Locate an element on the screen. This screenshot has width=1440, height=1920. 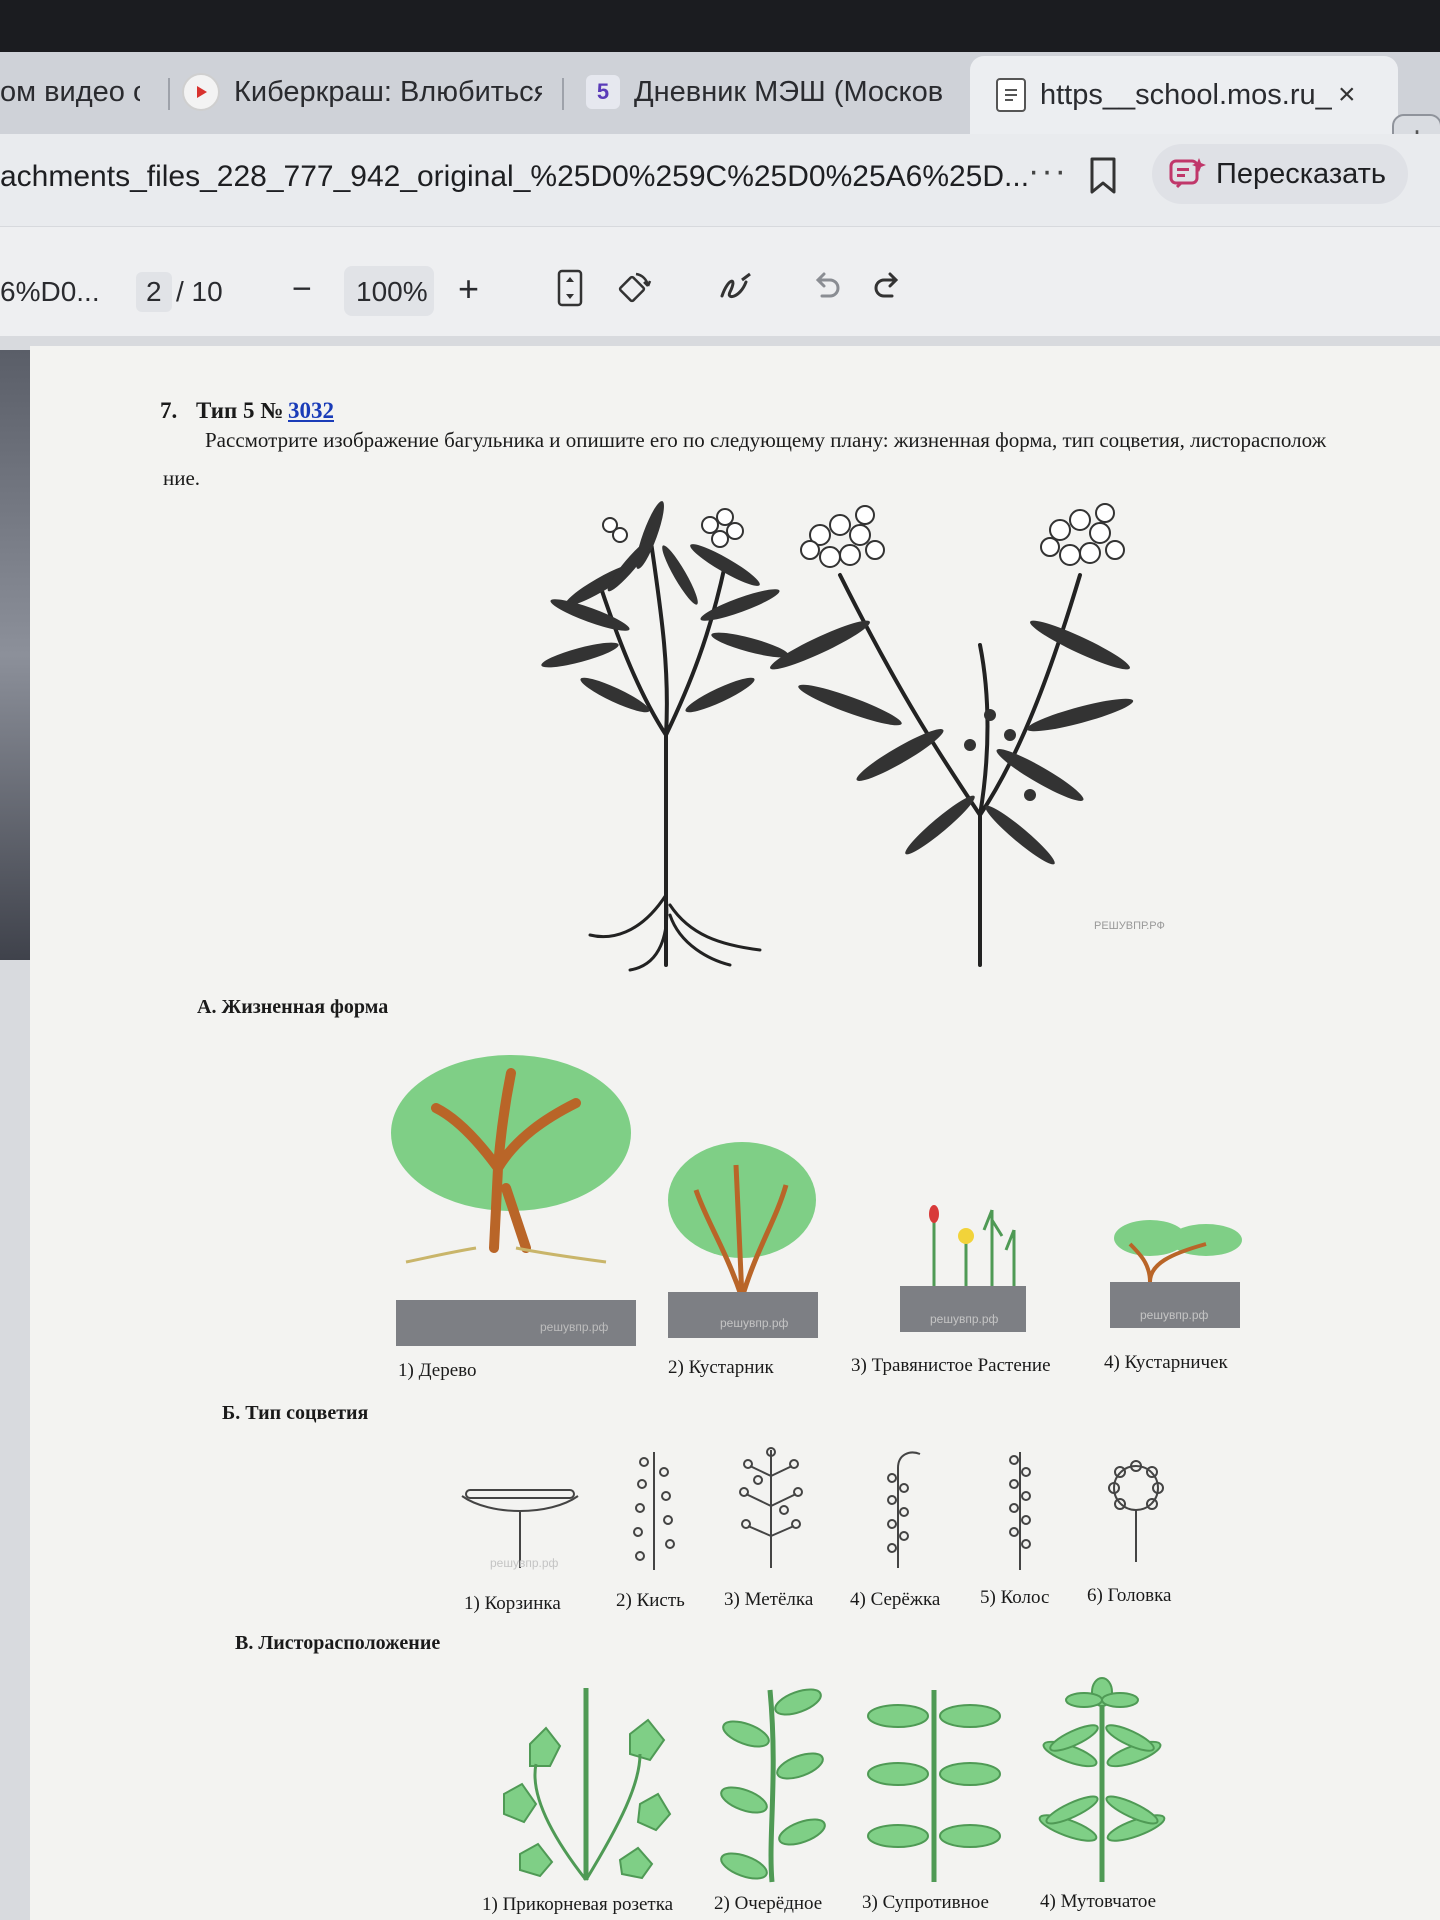
section-b-title: Б. Тип соцветия is located at coordinates (295, 1413).